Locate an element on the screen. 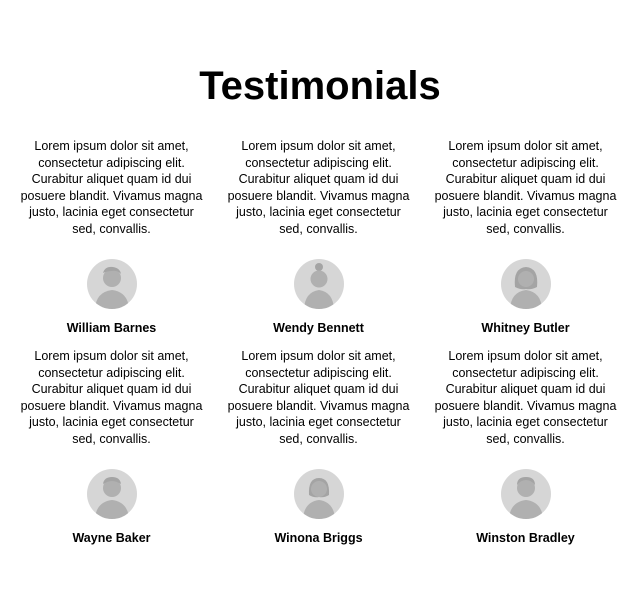 The width and height of the screenshot is (640, 603). testimonial-name: William Barnes is located at coordinates (111, 328).